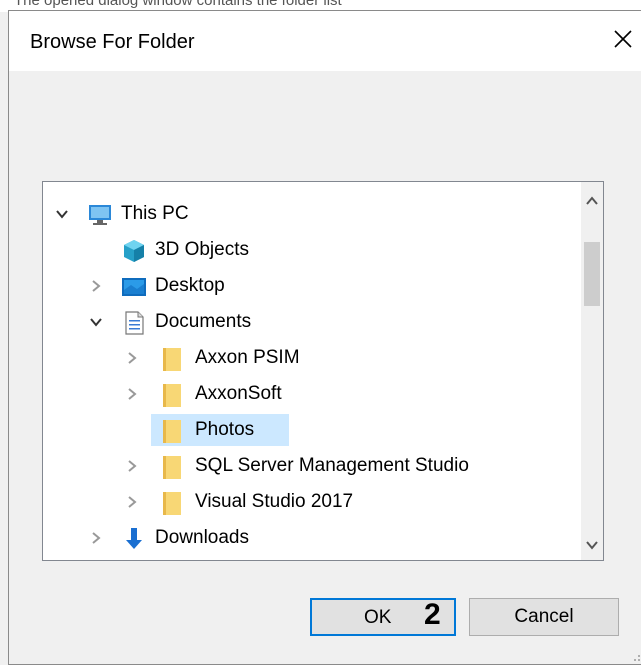 This screenshot has height=665, width=641. I want to click on tree-item-photos: Photos, so click(313, 430).